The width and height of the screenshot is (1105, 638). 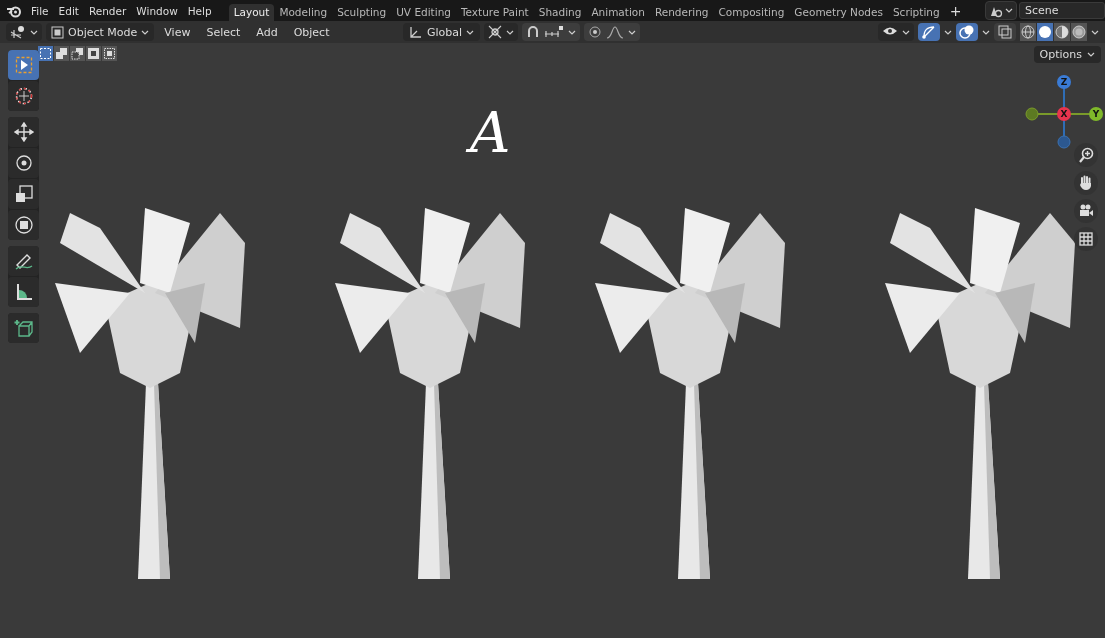 I want to click on add-cube-tool-icon, so click(x=23, y=328).